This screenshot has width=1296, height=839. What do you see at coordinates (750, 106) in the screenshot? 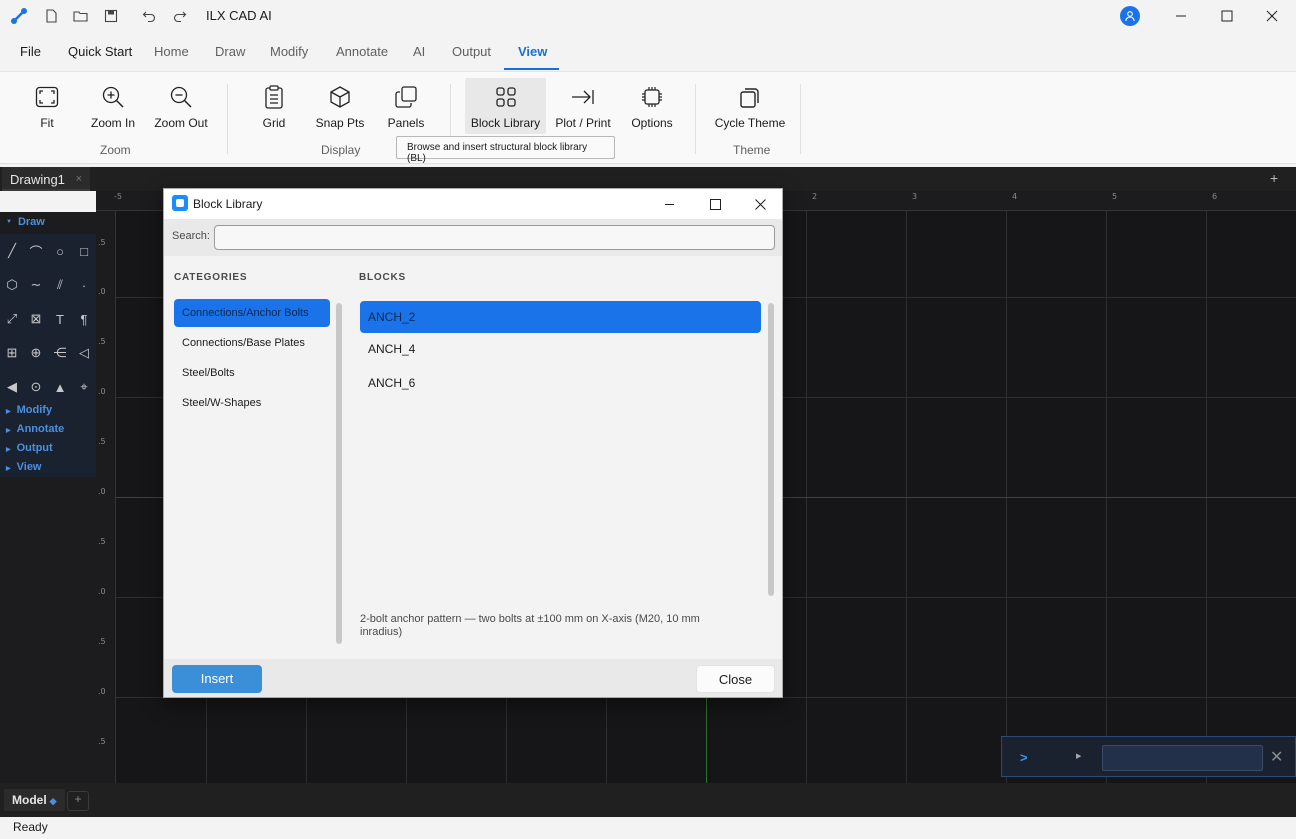
I see `cycle-theme-button: Cycle Theme` at bounding box center [750, 106].